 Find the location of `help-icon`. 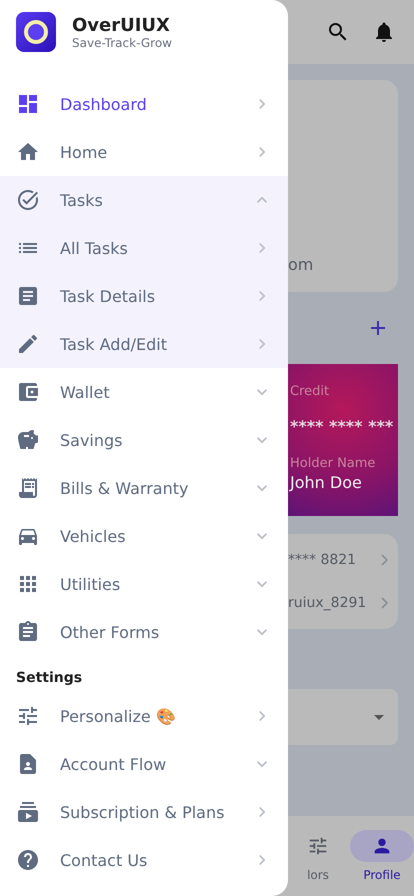

help-icon is located at coordinates (28, 860).